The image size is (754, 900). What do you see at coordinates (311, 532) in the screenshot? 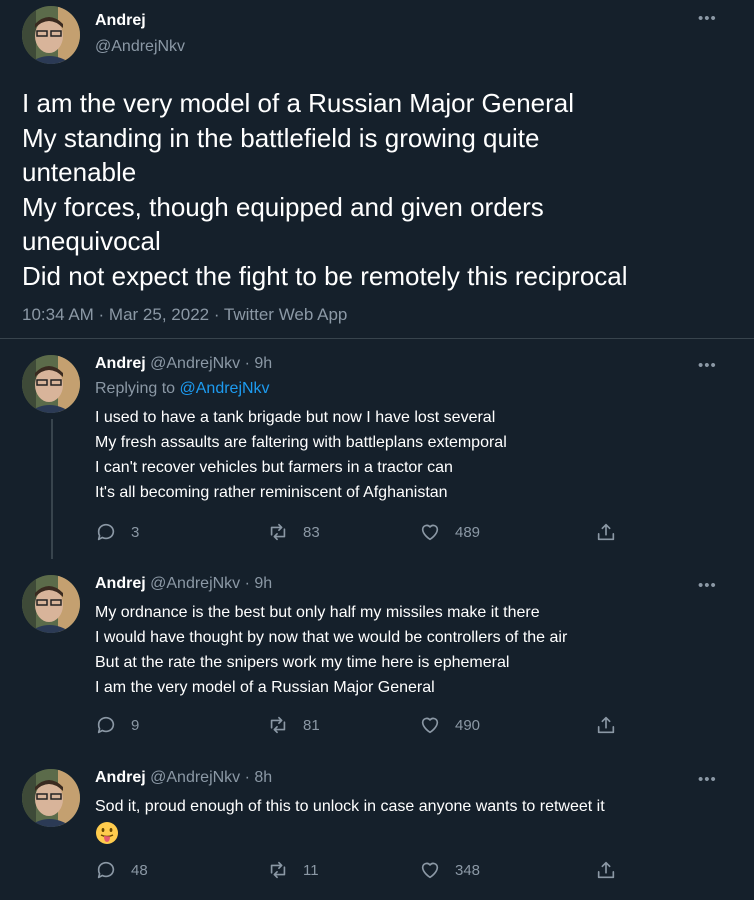
I see `retweet-count: 83` at bounding box center [311, 532].